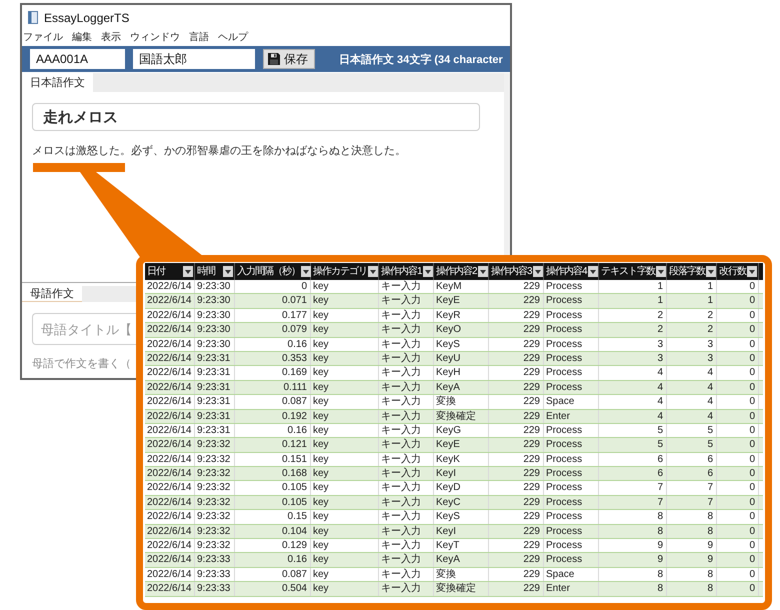 This screenshot has height=610, width=780. I want to click on menu-item: 言語, so click(199, 38).